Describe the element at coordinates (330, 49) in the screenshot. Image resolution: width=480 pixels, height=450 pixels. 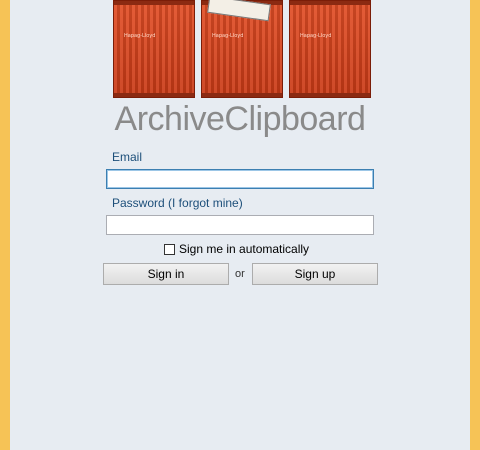
I see `container-right: Hapag-Lloyd` at that location.